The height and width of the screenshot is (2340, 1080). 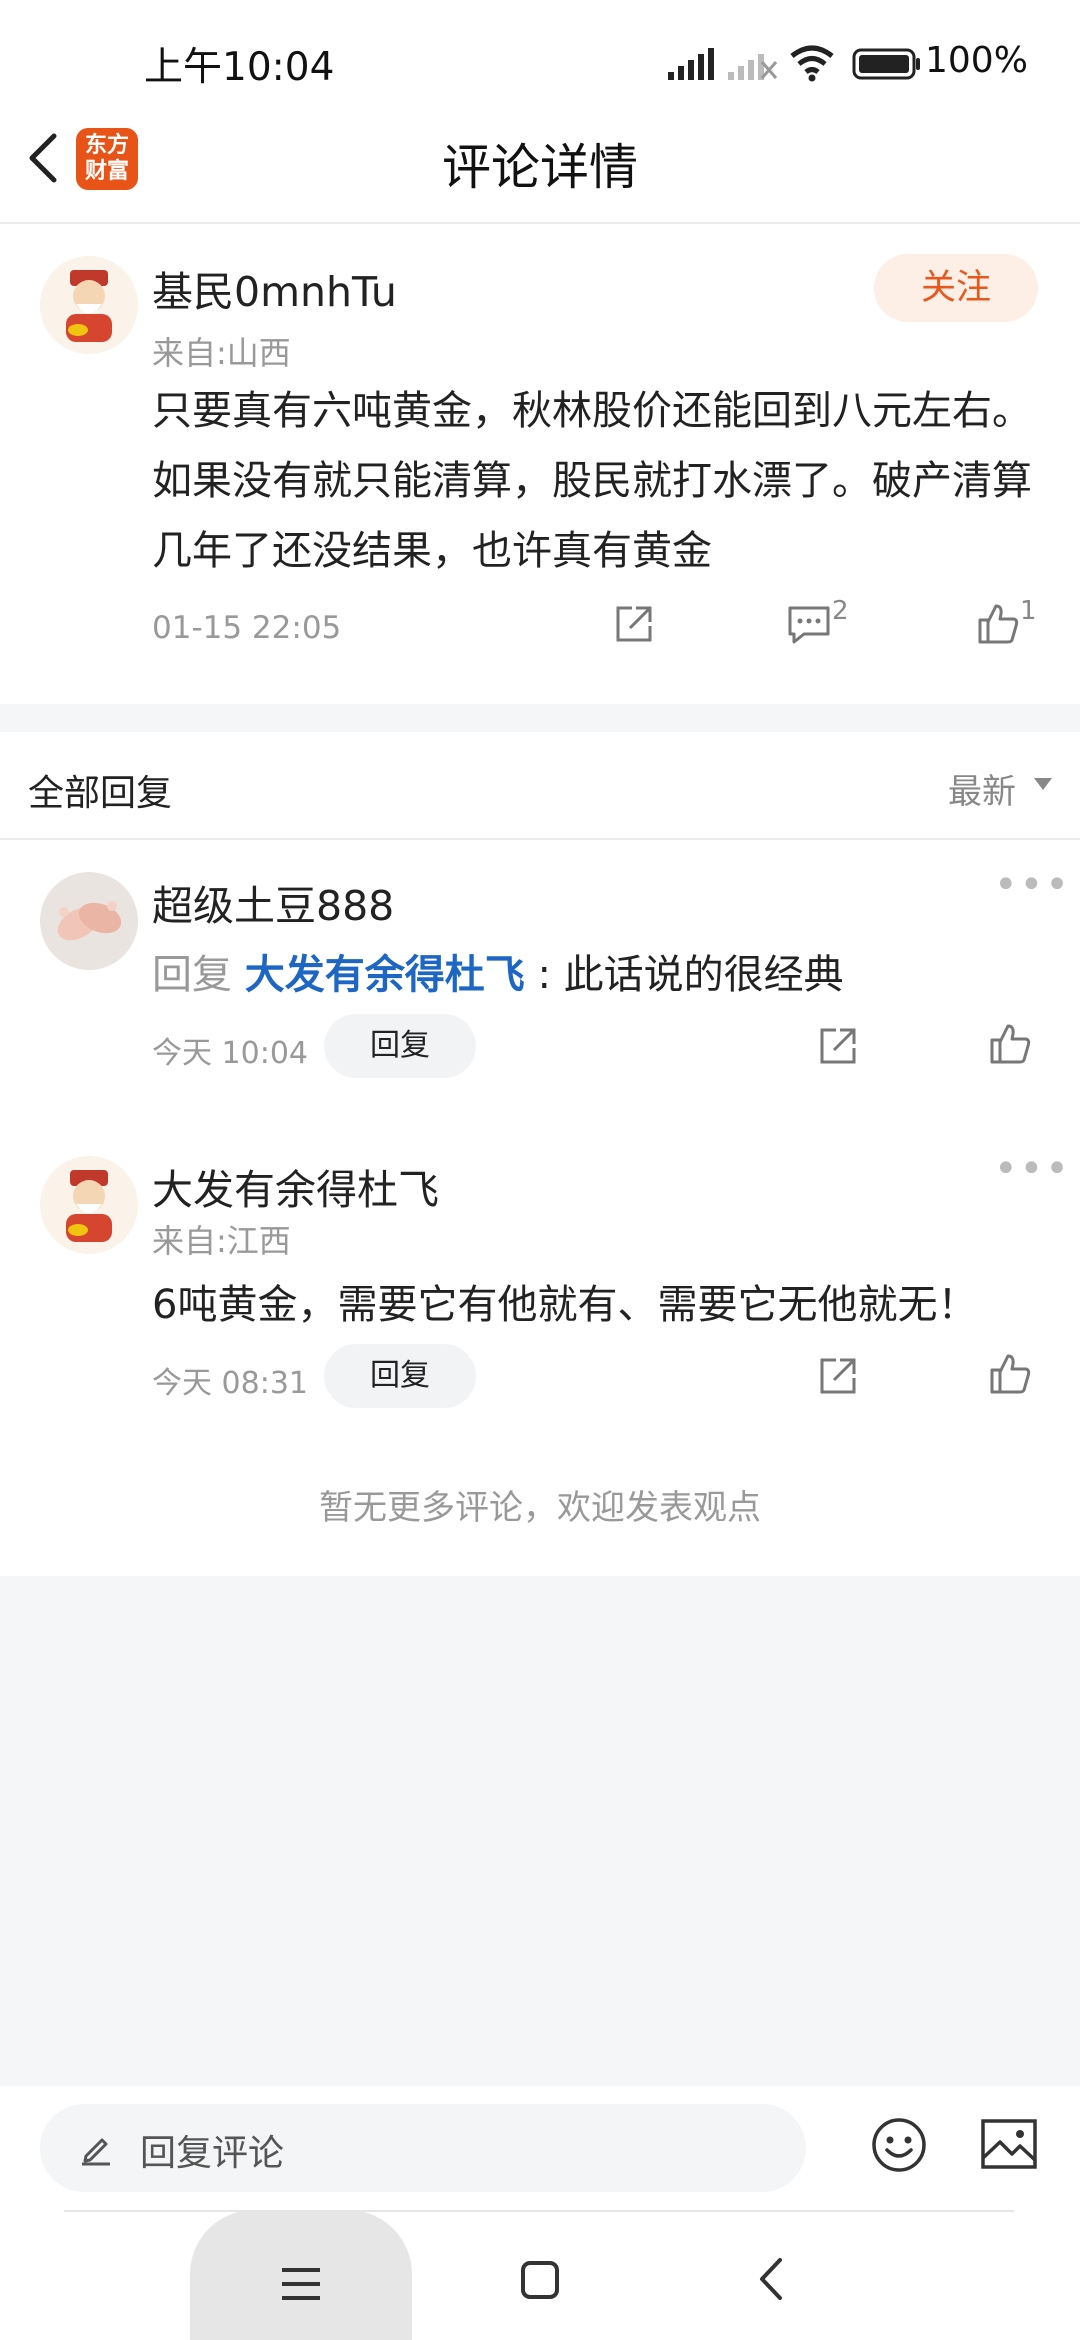 I want to click on reply-location: 来自:江西, so click(x=221, y=1241).